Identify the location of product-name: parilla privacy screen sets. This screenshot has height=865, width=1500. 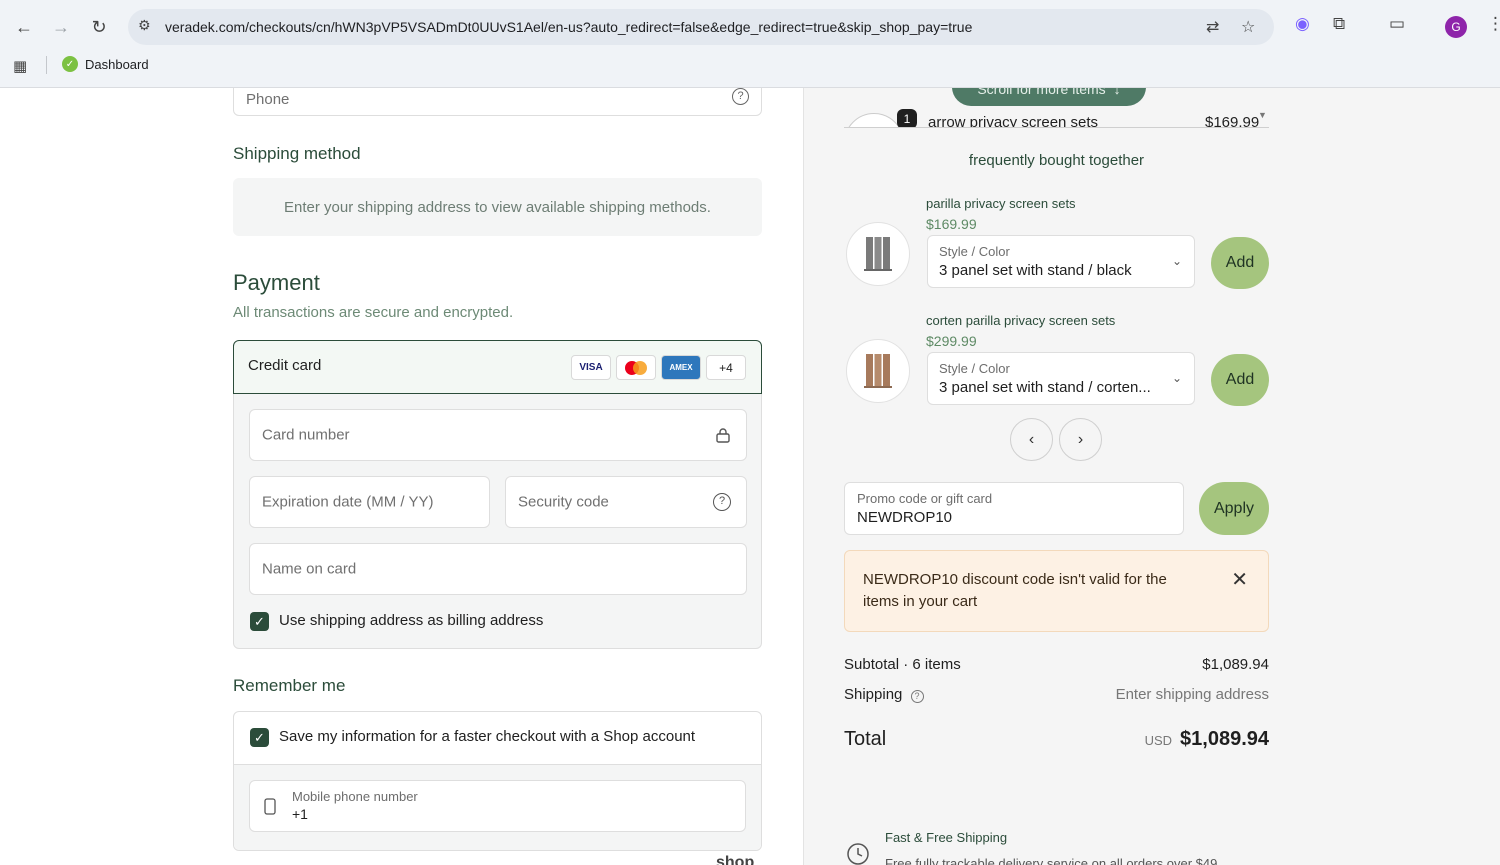
(1001, 203).